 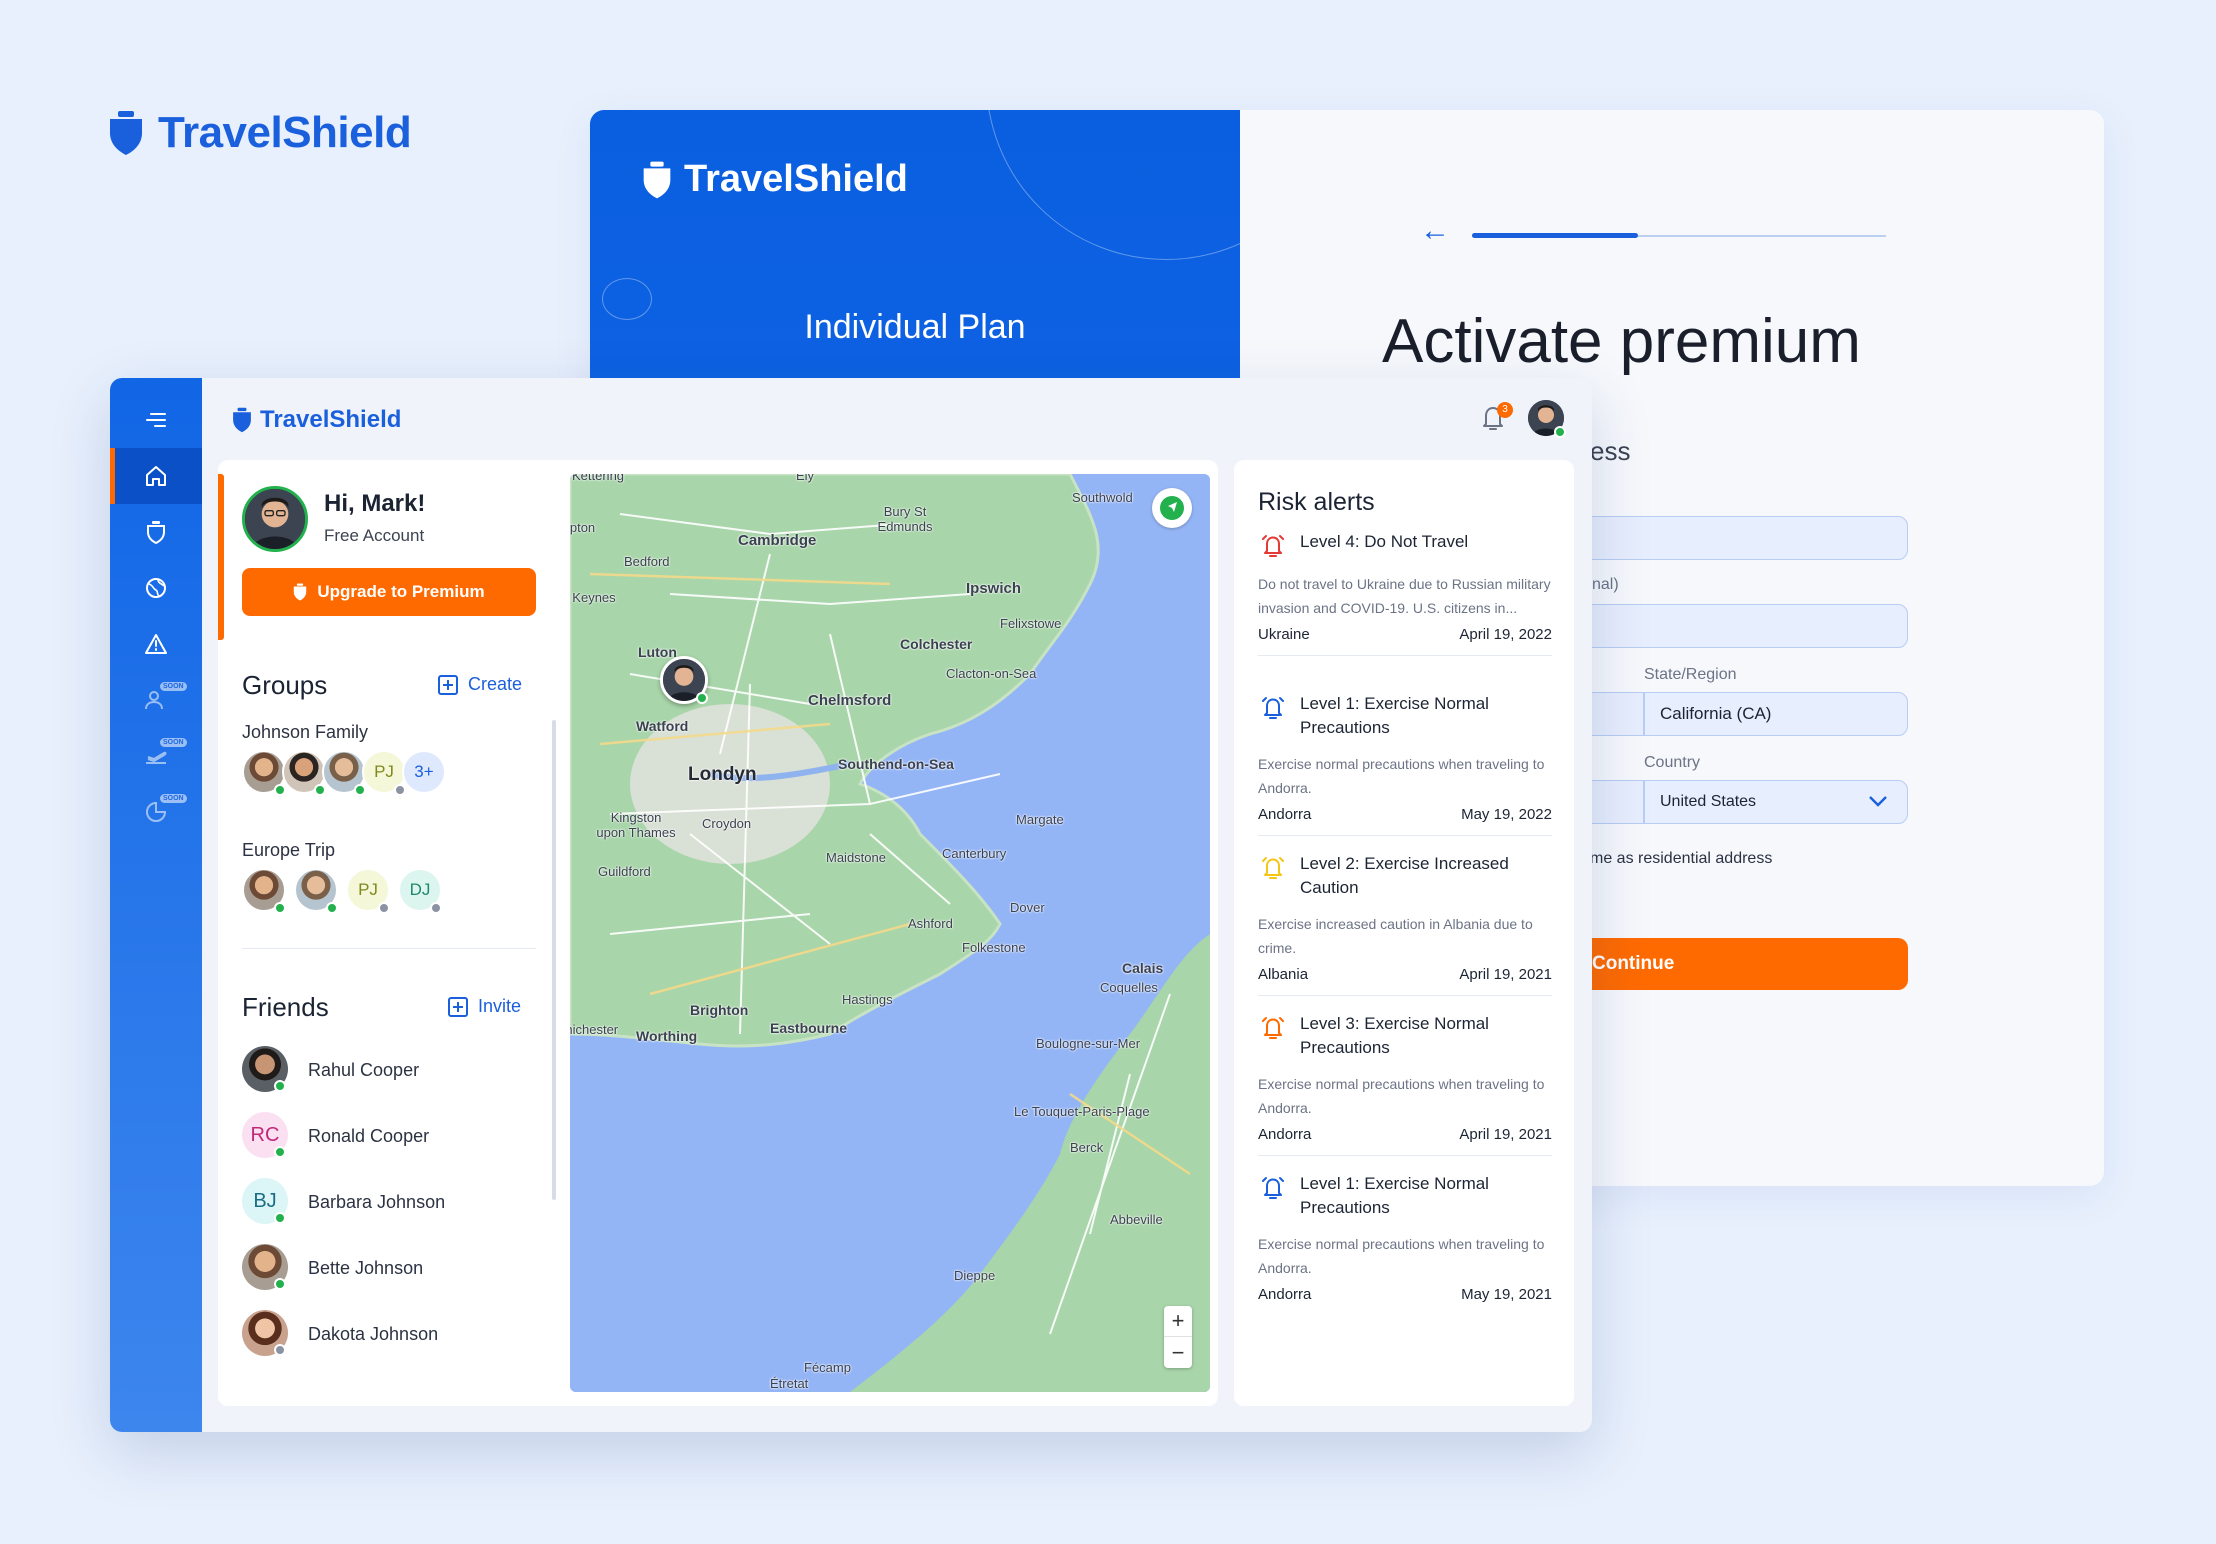 I want to click on profile-accent-bar, so click(x=221, y=557).